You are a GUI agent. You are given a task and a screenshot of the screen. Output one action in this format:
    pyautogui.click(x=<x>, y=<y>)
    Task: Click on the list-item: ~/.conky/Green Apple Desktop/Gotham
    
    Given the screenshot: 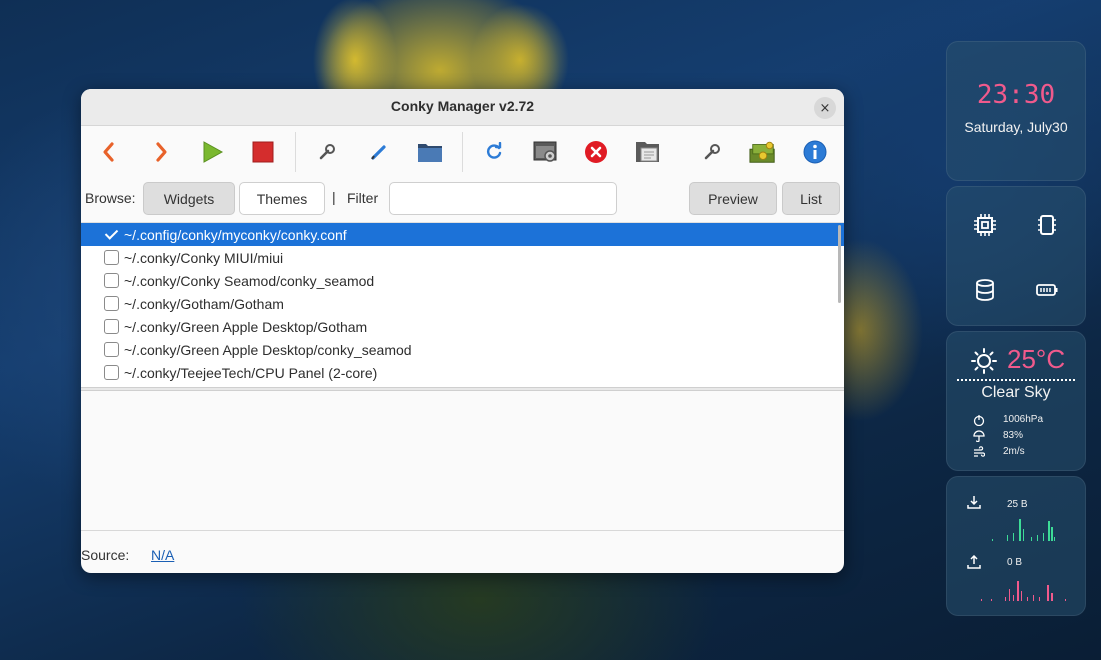 What is the action you would take?
    pyautogui.click(x=462, y=326)
    